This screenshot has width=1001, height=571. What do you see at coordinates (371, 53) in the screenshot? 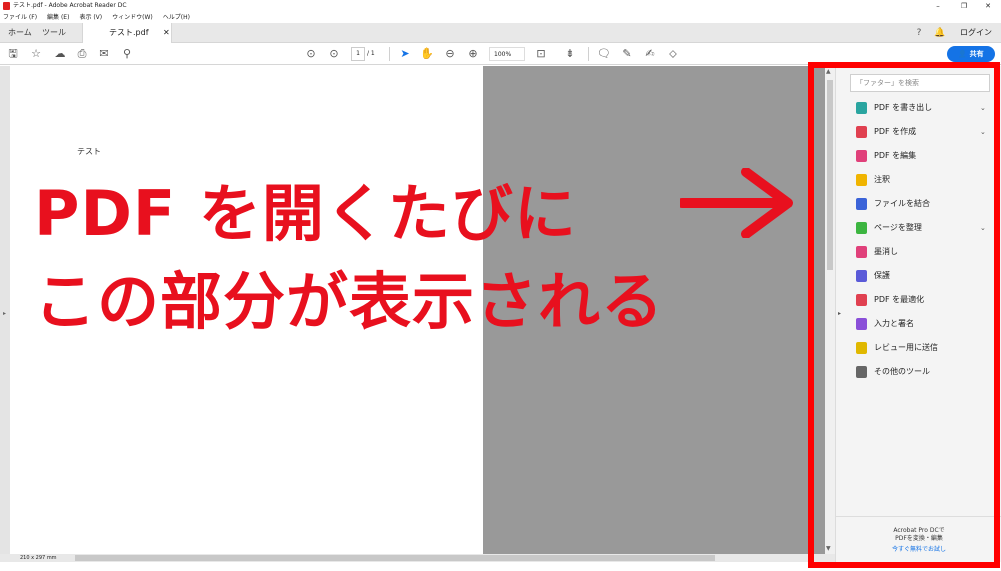
I see `page-total: / 1` at bounding box center [371, 53].